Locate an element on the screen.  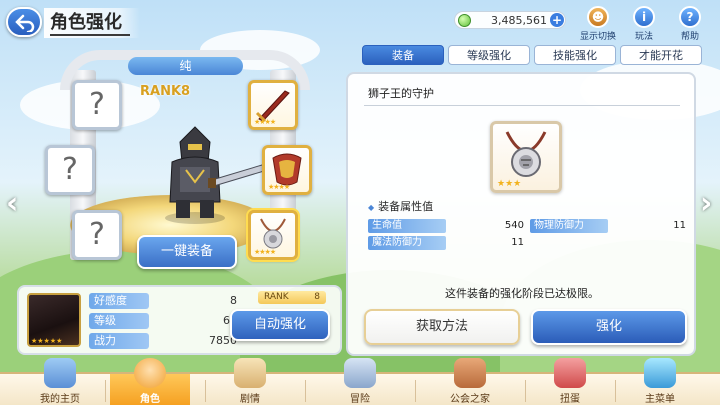
enhance-button: 强化 is located at coordinates (609, 327).